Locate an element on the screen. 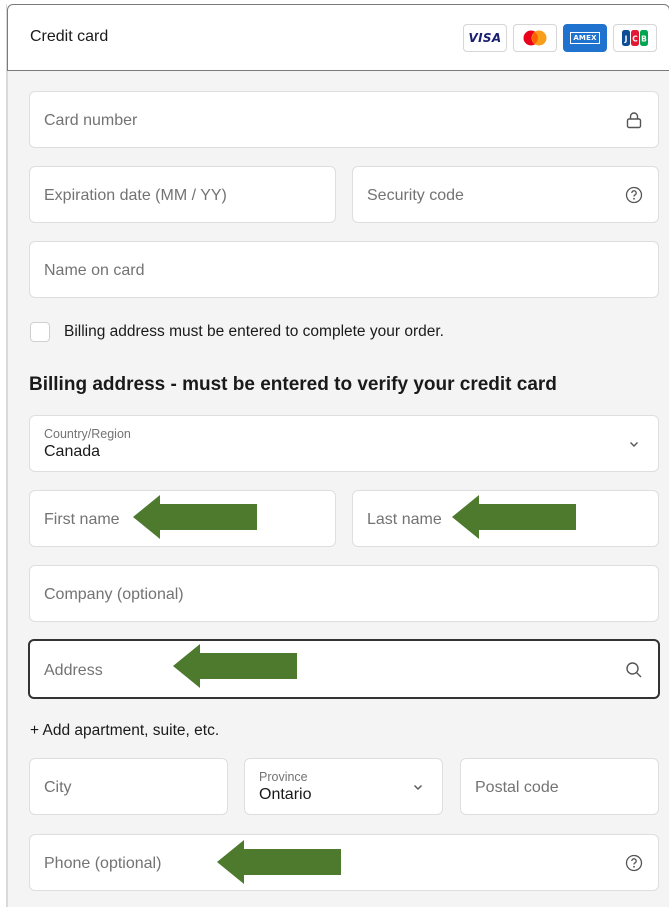 This screenshot has width=669, height=907. province-value: Ontario is located at coordinates (285, 794).